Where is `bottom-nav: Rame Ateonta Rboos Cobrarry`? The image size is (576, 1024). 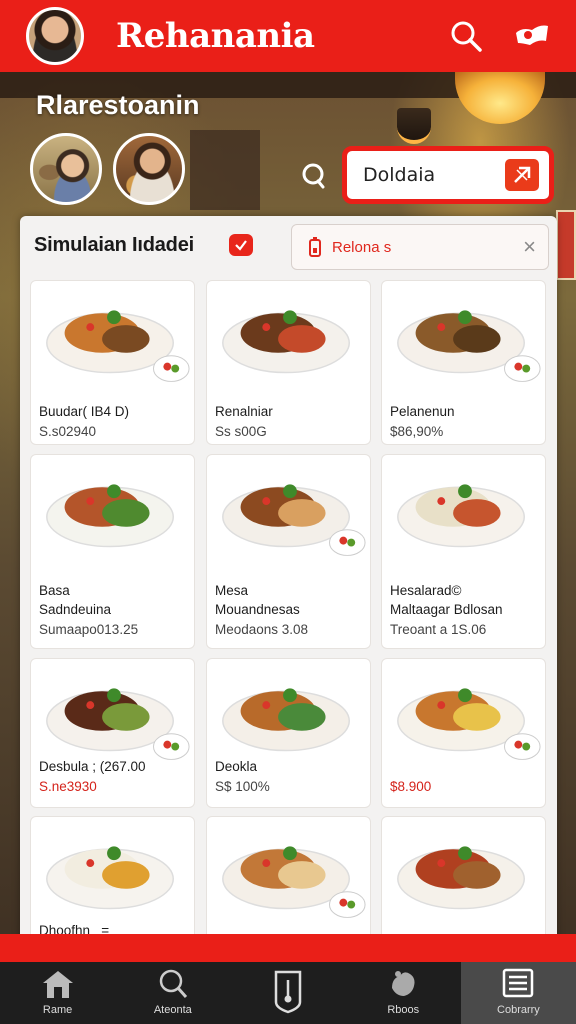 bottom-nav: Rame Ateonta Rboos Cobrarry is located at coordinates (288, 993).